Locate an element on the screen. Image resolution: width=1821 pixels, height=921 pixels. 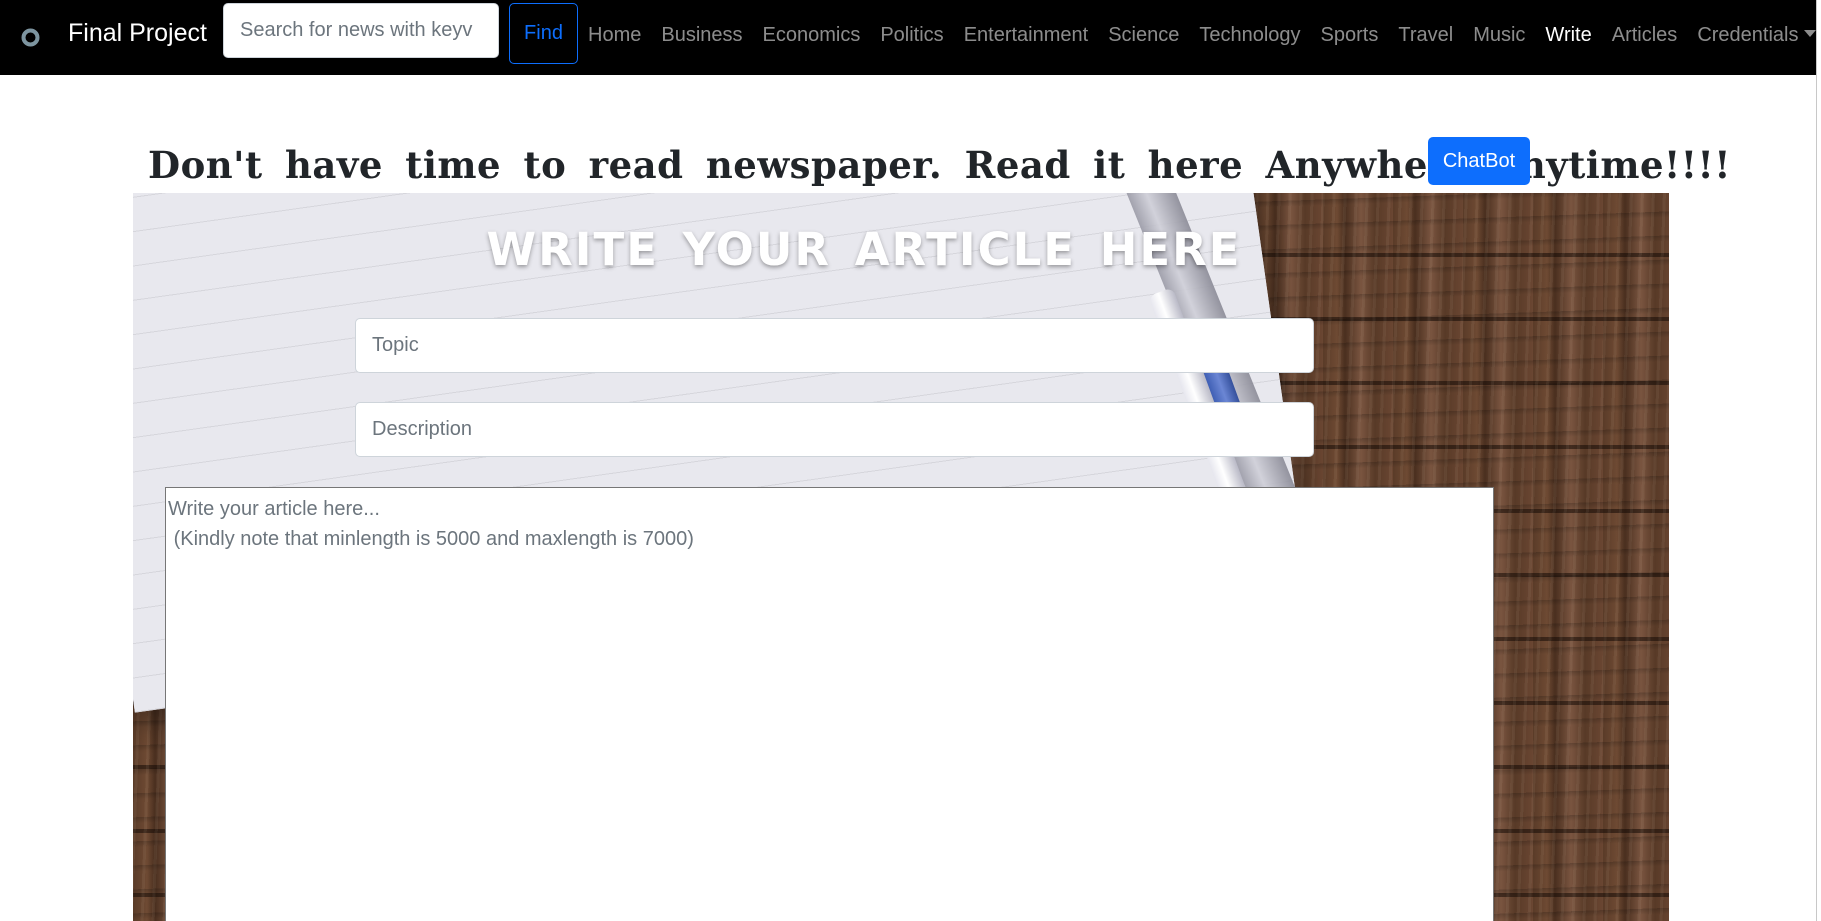
circle-logo-icon is located at coordinates (30, 37).